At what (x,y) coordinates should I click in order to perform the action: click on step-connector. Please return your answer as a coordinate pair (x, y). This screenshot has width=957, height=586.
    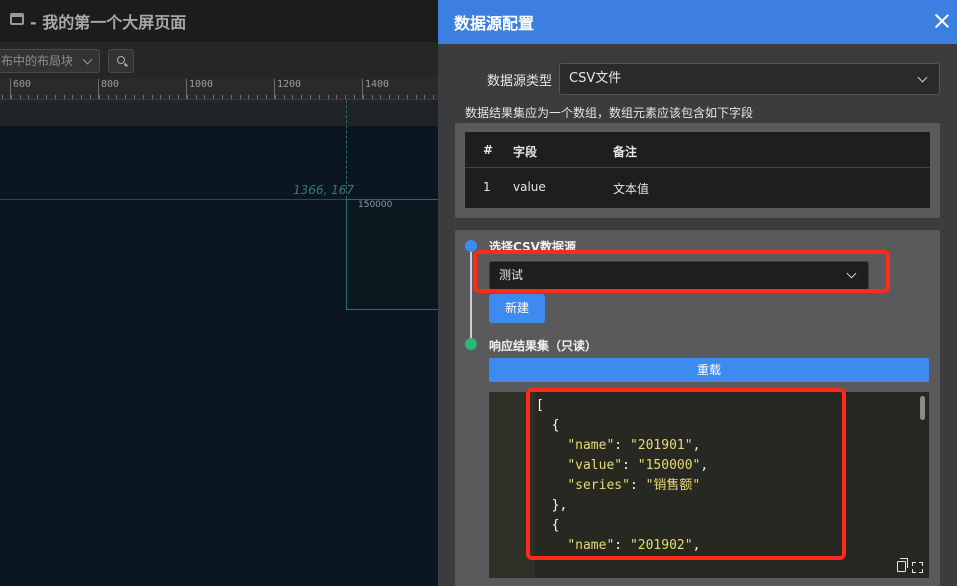
    Looking at the image, I should click on (471, 295).